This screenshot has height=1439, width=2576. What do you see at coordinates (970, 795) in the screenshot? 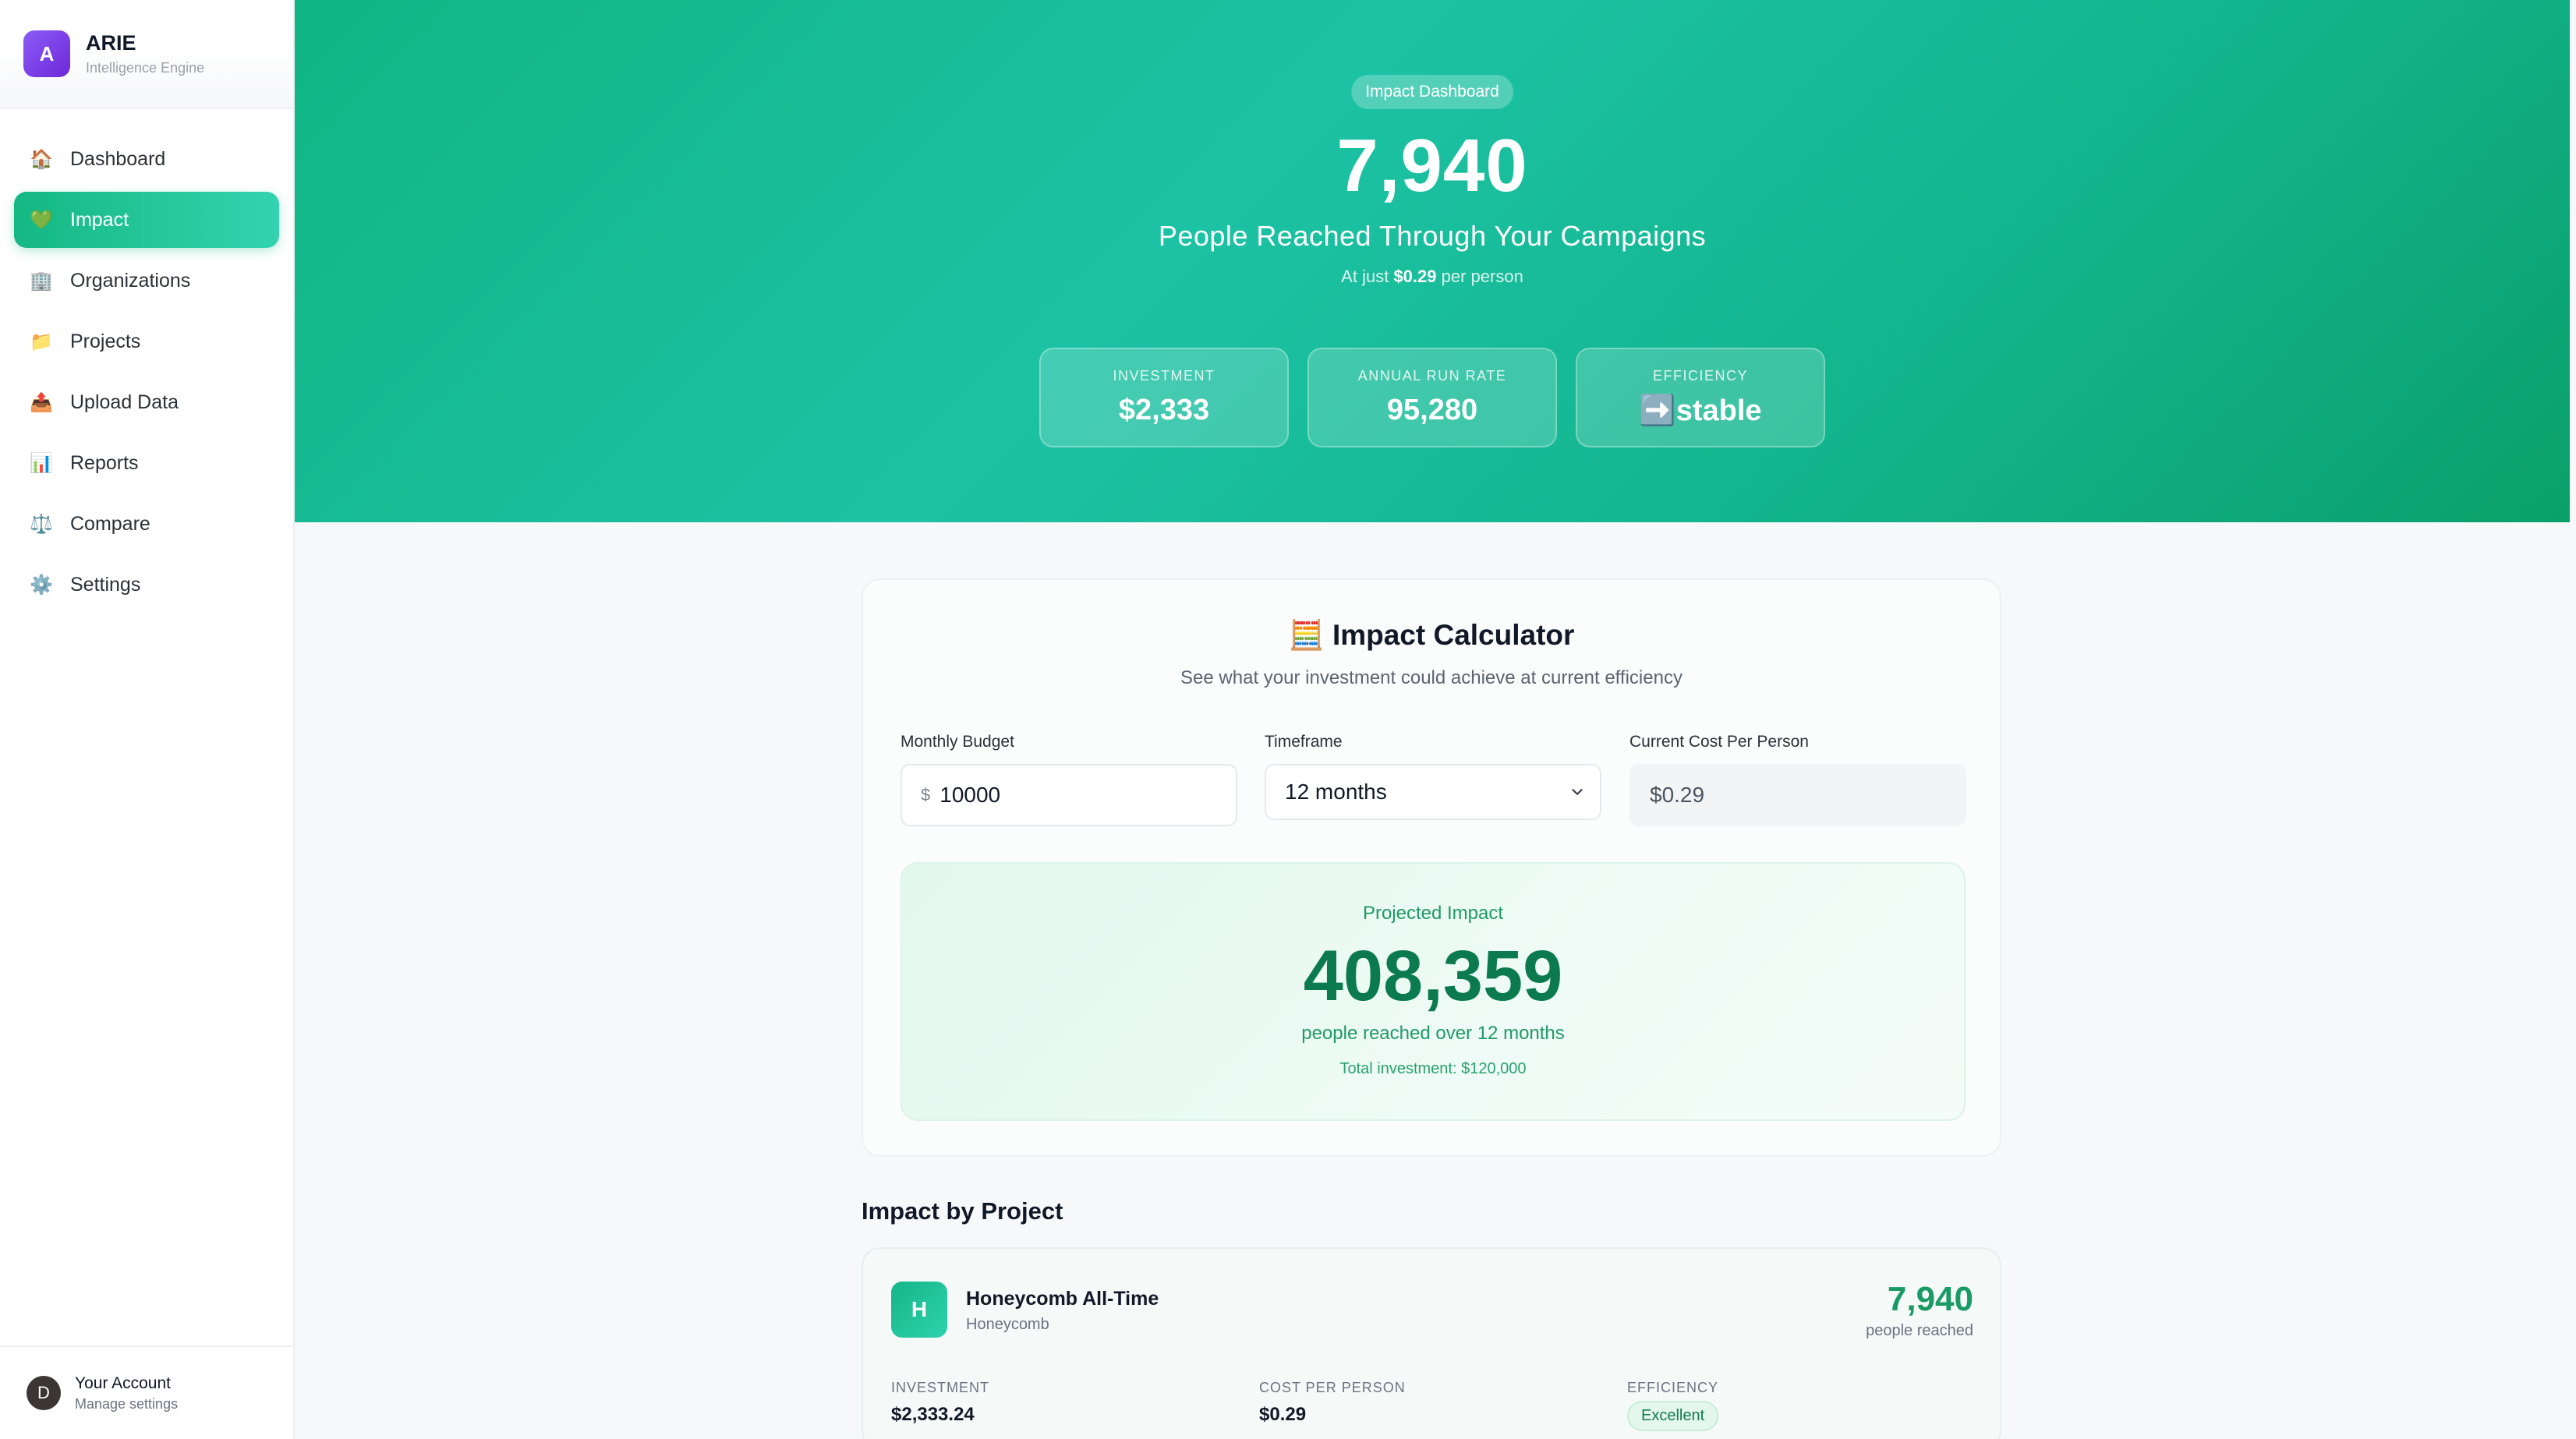
I see `monthly-budget-value: 10000` at bounding box center [970, 795].